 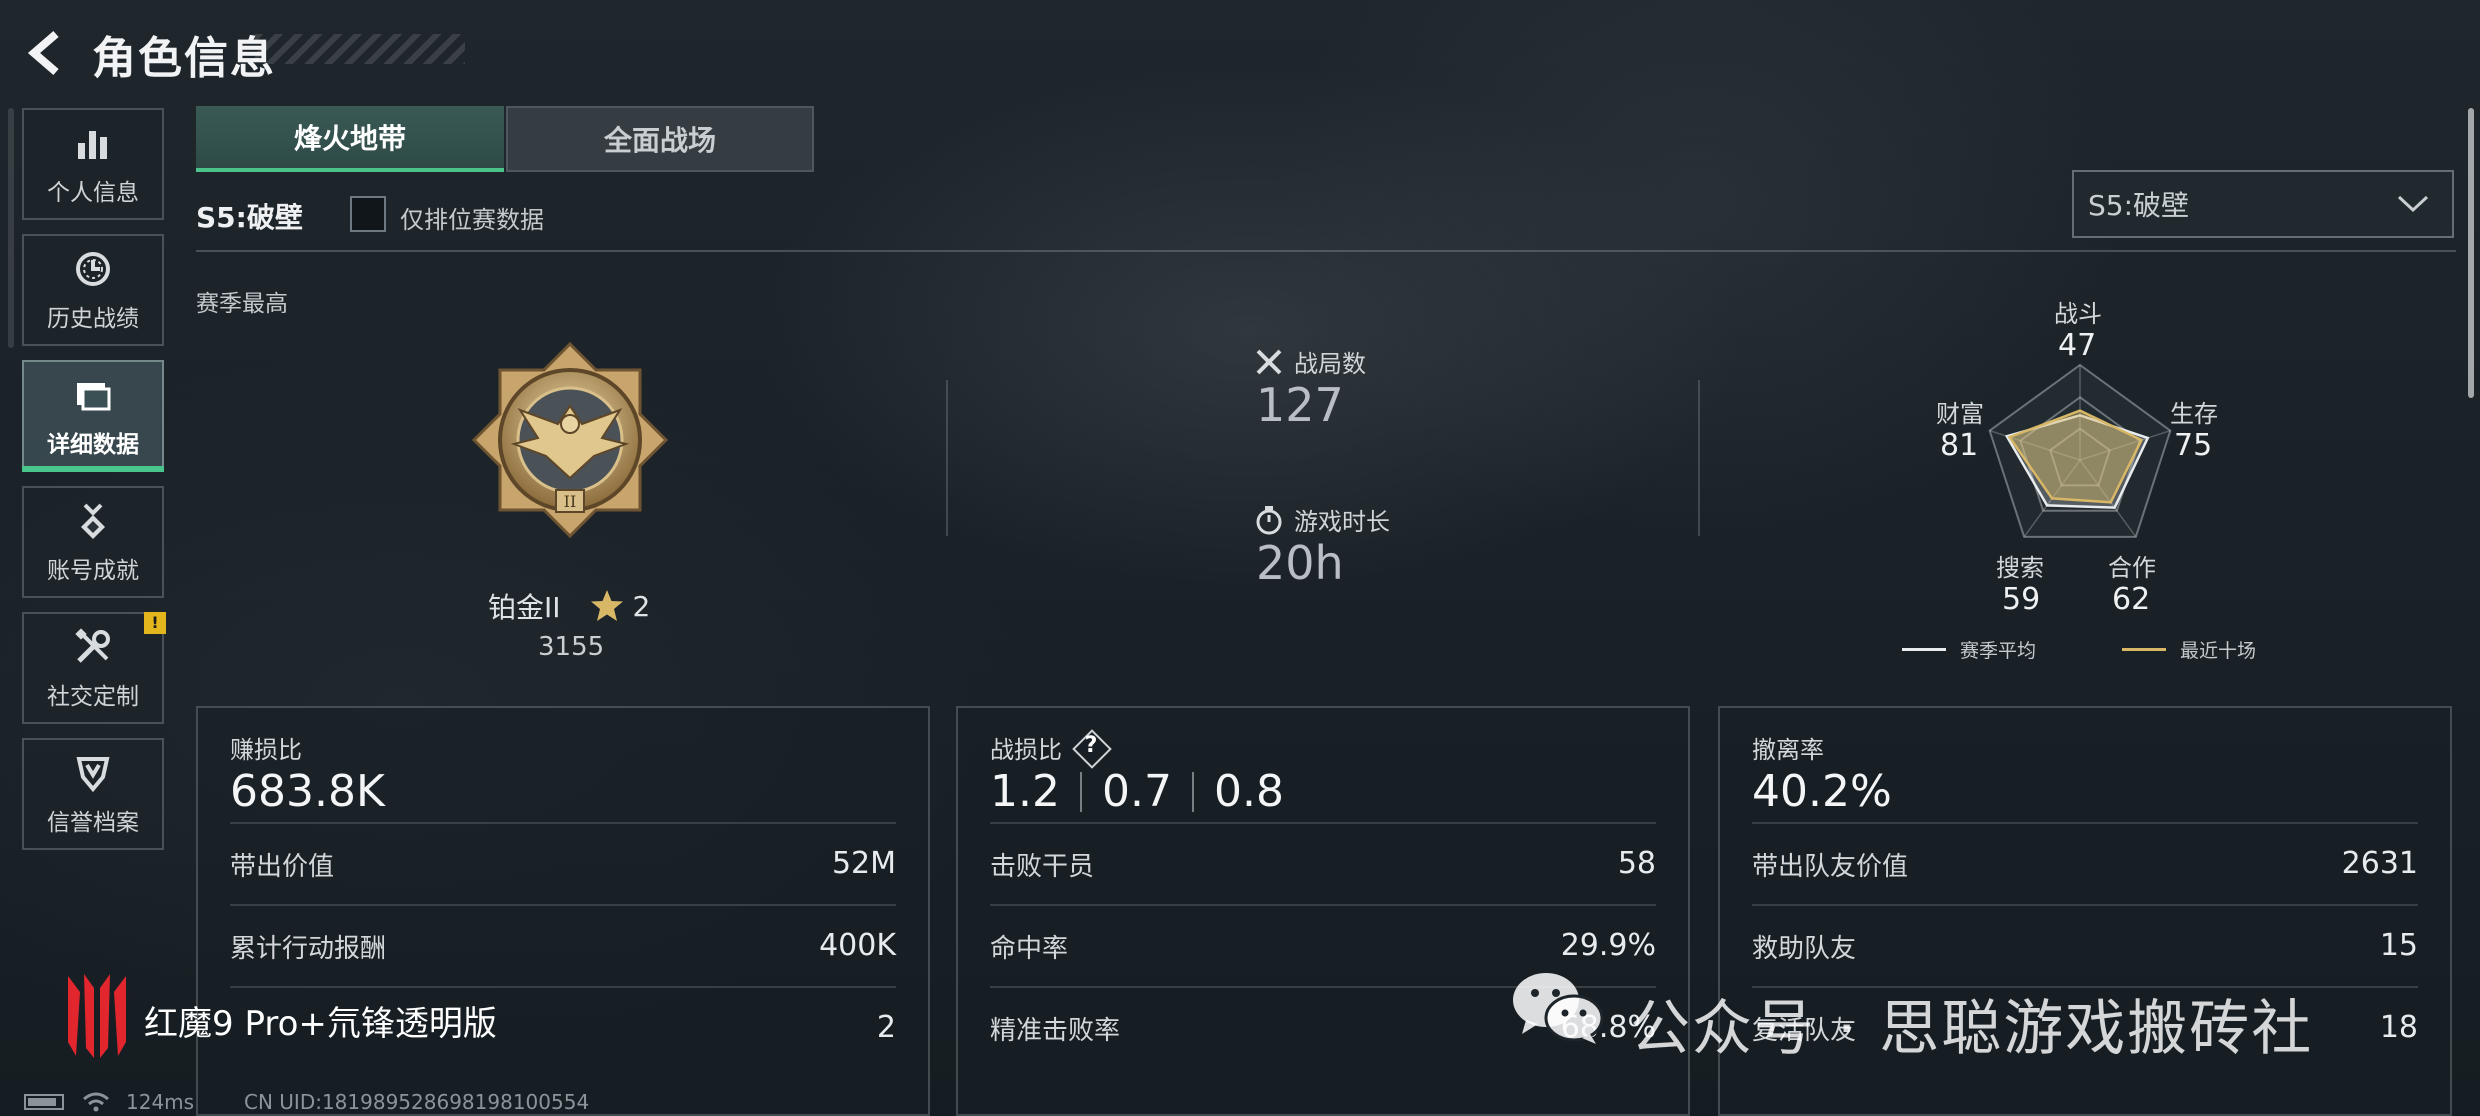 I want to click on radar-value-combat: 47, so click(x=2077, y=345).